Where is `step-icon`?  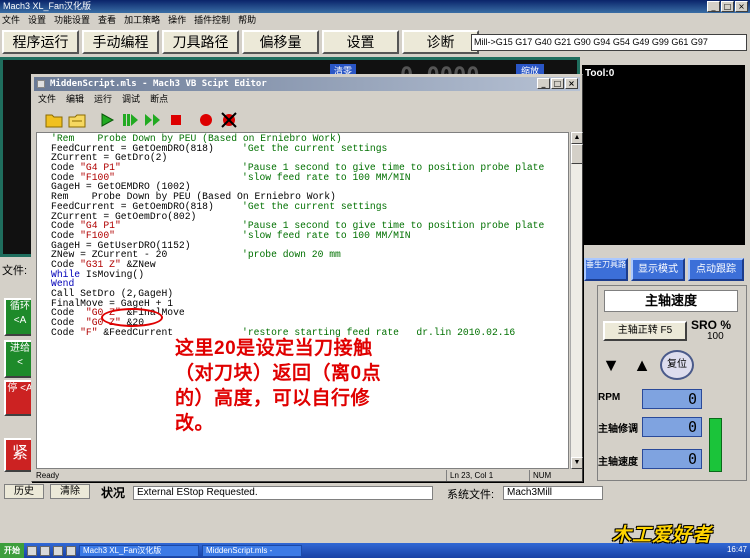
step-icon is located at coordinates (153, 120).